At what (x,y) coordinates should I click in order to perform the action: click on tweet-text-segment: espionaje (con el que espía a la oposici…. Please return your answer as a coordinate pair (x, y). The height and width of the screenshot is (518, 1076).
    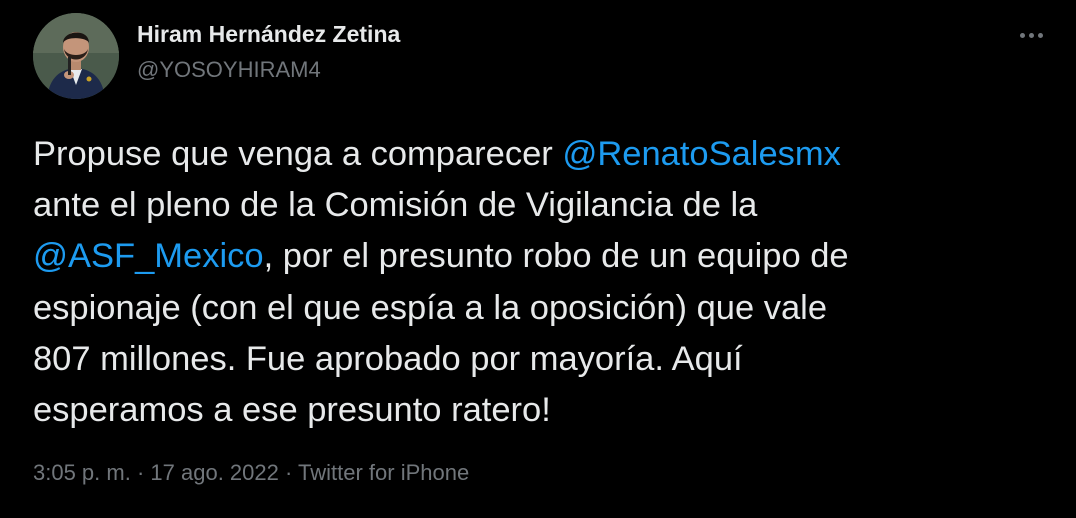
    Looking at the image, I should click on (430, 307).